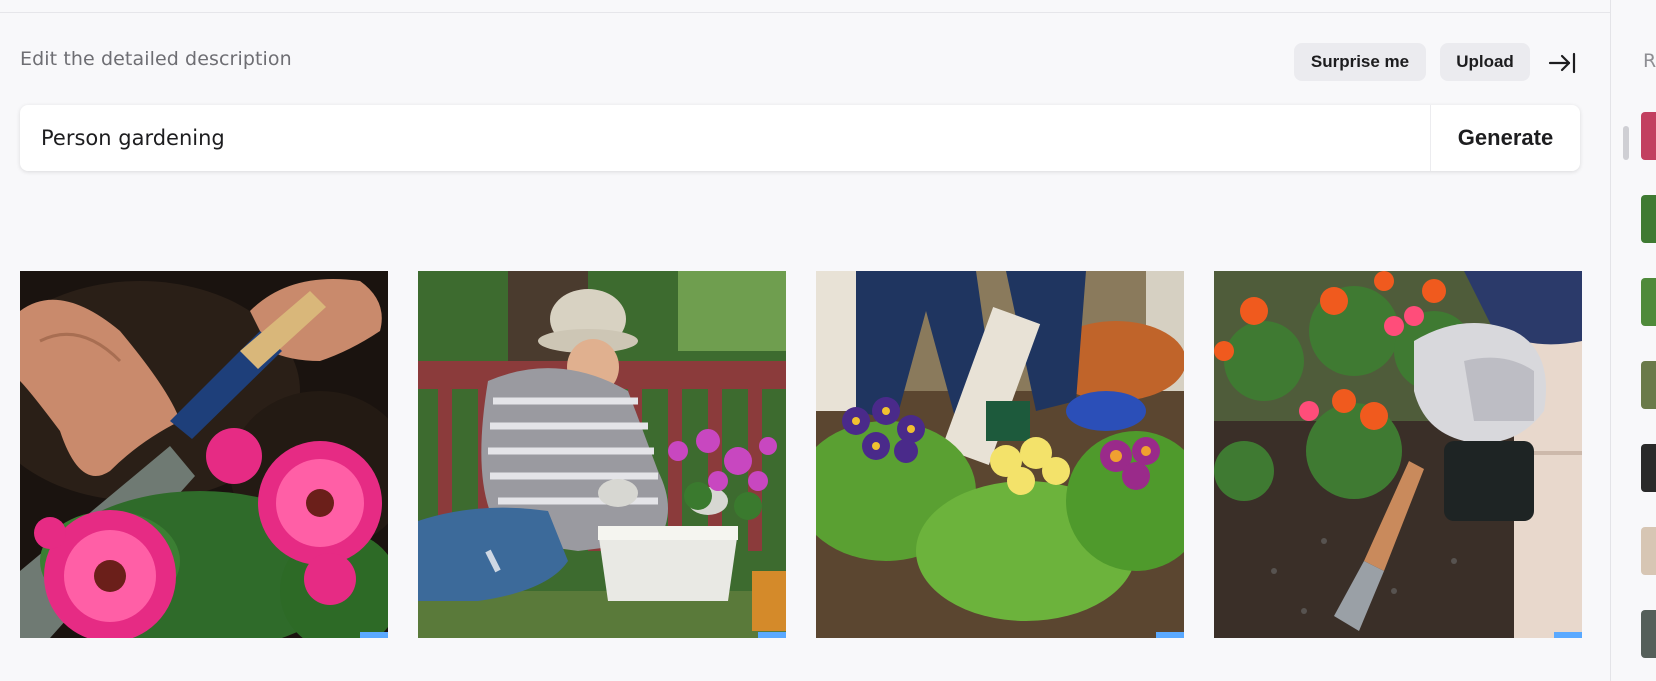  What do you see at coordinates (156, 59) in the screenshot?
I see `edit-description-label: Edit the detailed description` at bounding box center [156, 59].